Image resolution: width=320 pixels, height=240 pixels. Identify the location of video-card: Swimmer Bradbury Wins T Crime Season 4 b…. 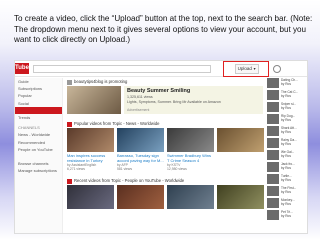
(190, 149).